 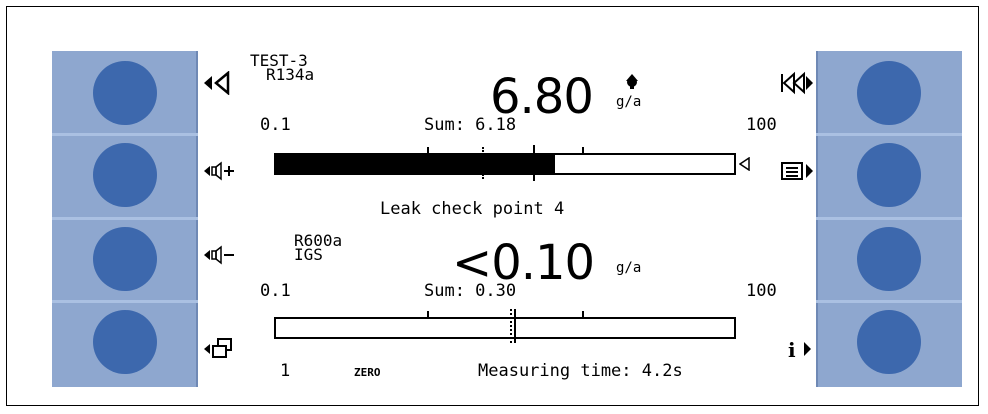 I want to click on rewind-icon, so click(x=797, y=83).